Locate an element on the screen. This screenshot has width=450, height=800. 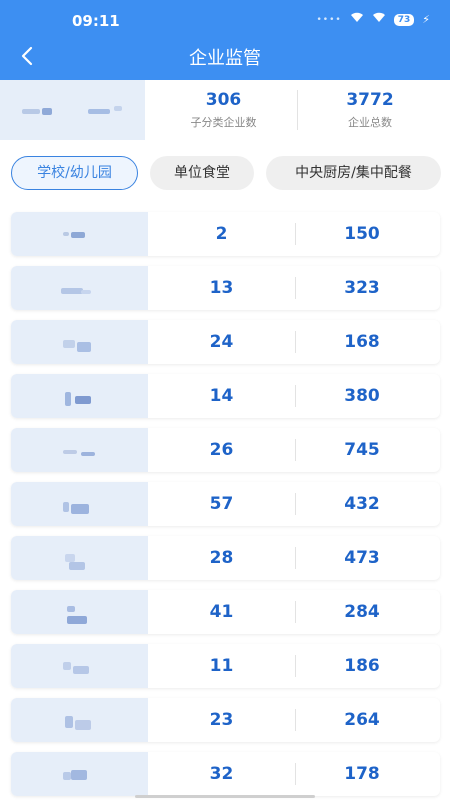
enterprise-row: 2 150 is located at coordinates (225, 234).